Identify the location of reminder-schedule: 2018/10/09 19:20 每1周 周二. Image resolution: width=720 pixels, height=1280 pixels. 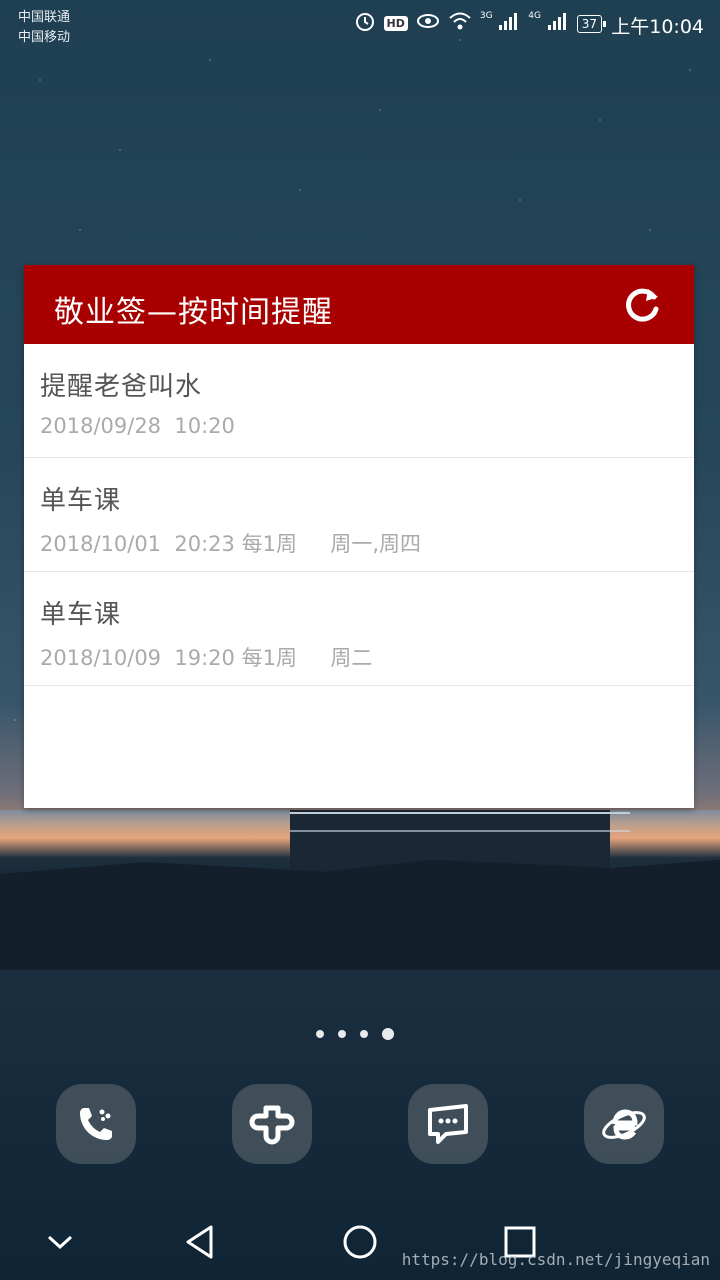
(206, 658).